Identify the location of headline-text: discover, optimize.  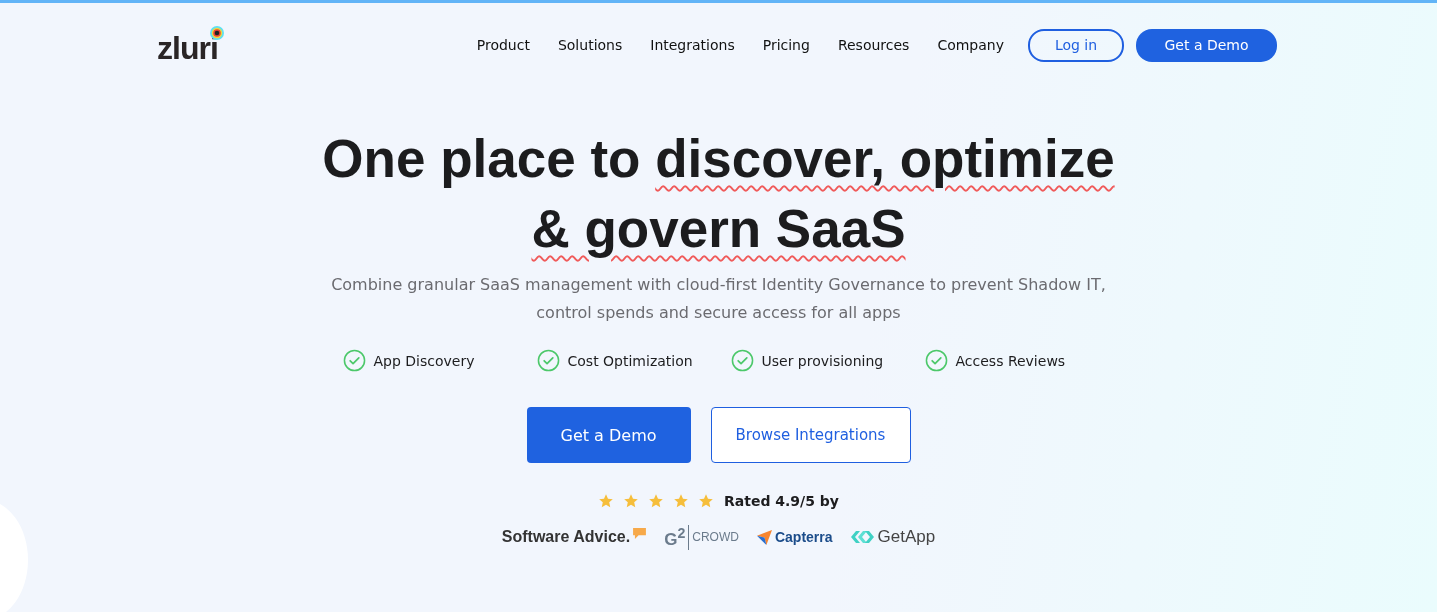
(885, 159).